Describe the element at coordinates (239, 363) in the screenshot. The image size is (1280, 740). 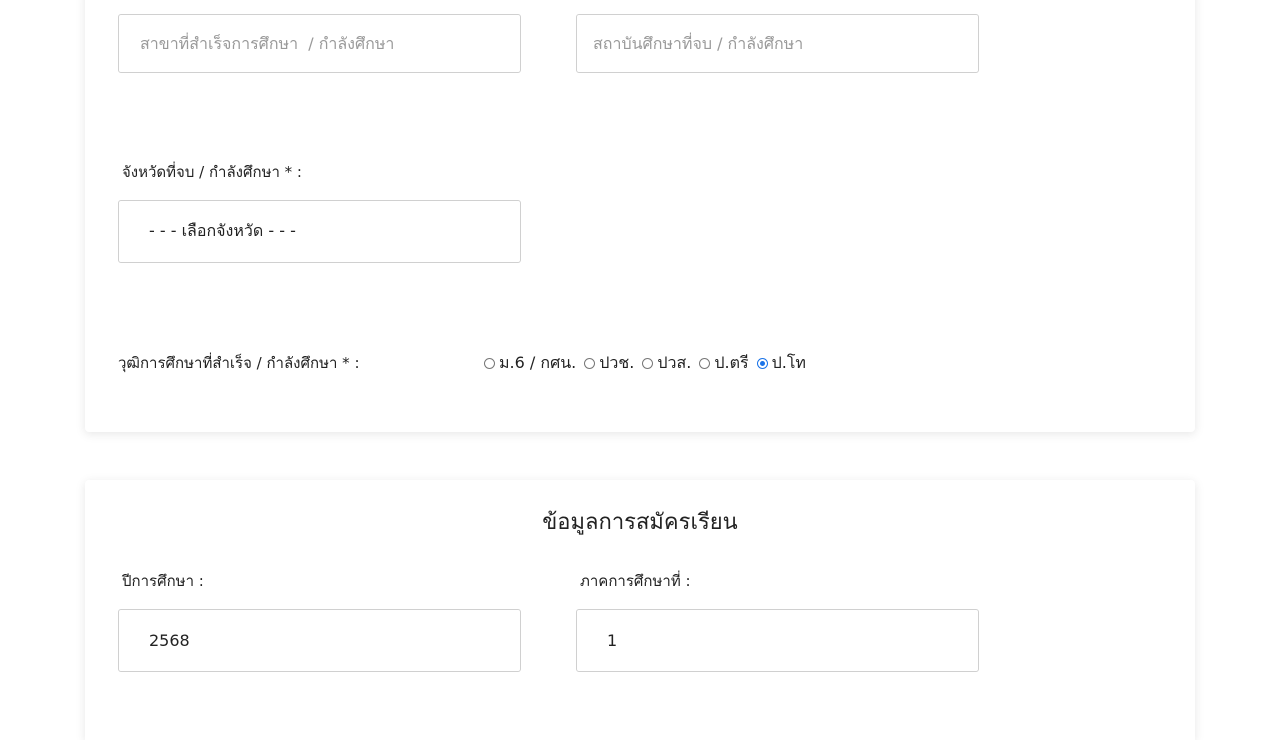
I see `qualification-label: วุฒิการศึกษาที่สำเร็จ / กำลังศึกษา * :` at that location.